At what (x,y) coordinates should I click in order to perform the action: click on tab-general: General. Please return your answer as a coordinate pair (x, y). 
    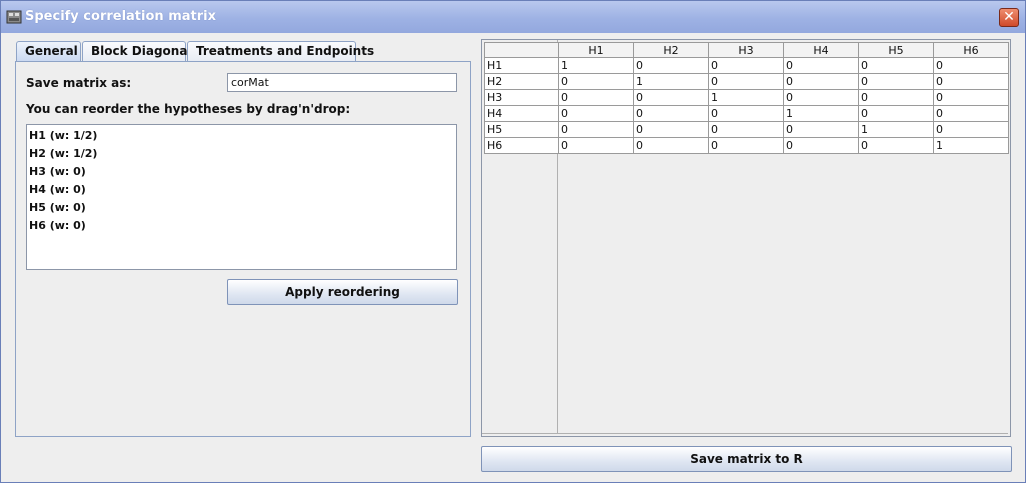
    Looking at the image, I should click on (48, 51).